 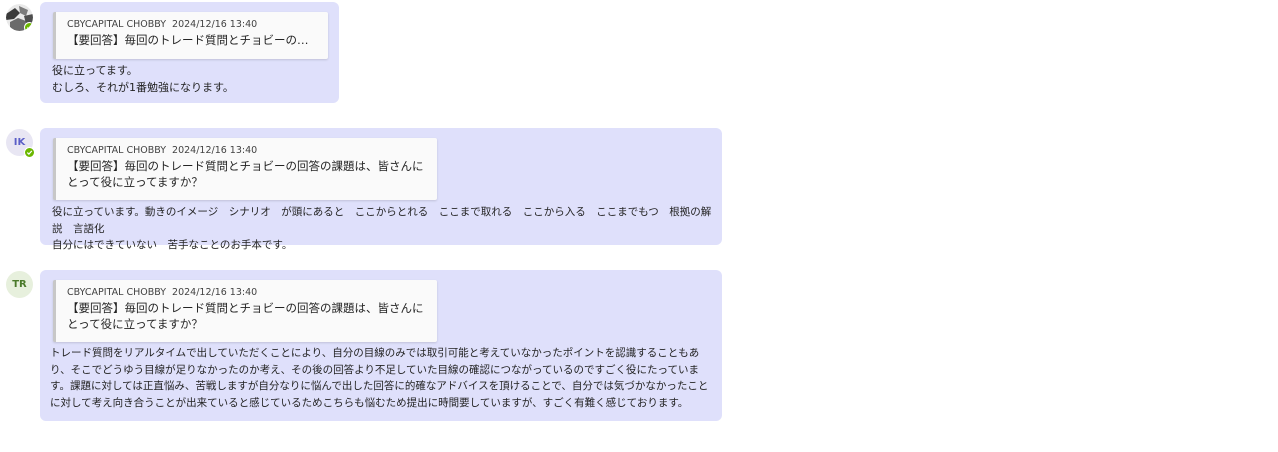 I want to click on message-text: 役に立ってます。 むしろ、それが1番勉強になります。, so click(x=143, y=79).